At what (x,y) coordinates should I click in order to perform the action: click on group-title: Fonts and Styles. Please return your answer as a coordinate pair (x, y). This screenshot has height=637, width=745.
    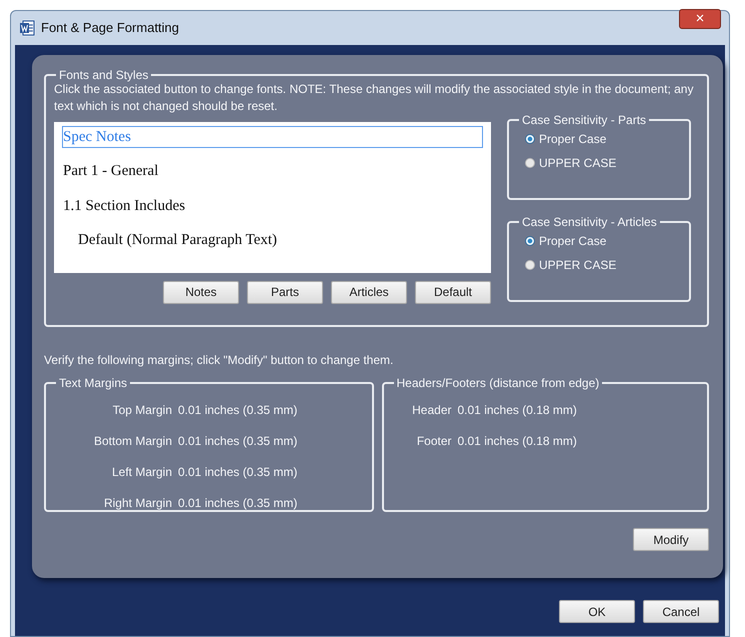
    Looking at the image, I should click on (104, 75).